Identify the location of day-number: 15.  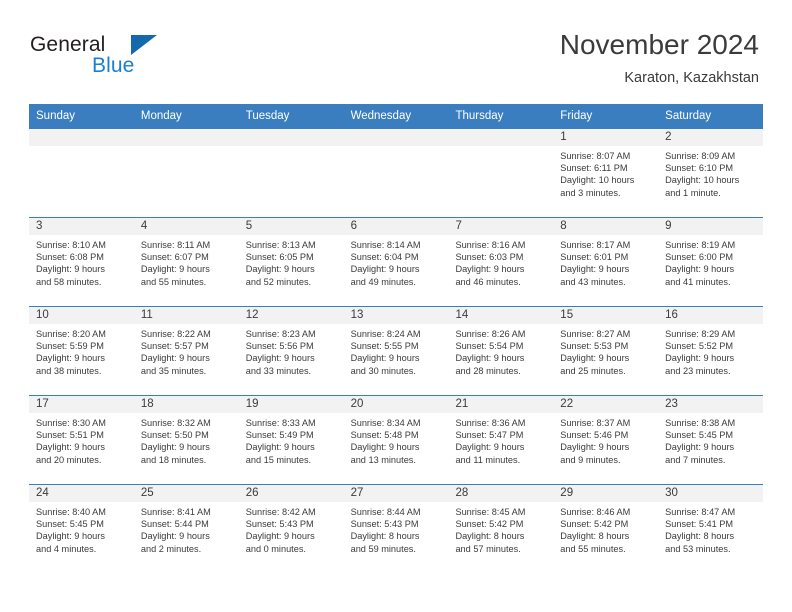
(606, 315).